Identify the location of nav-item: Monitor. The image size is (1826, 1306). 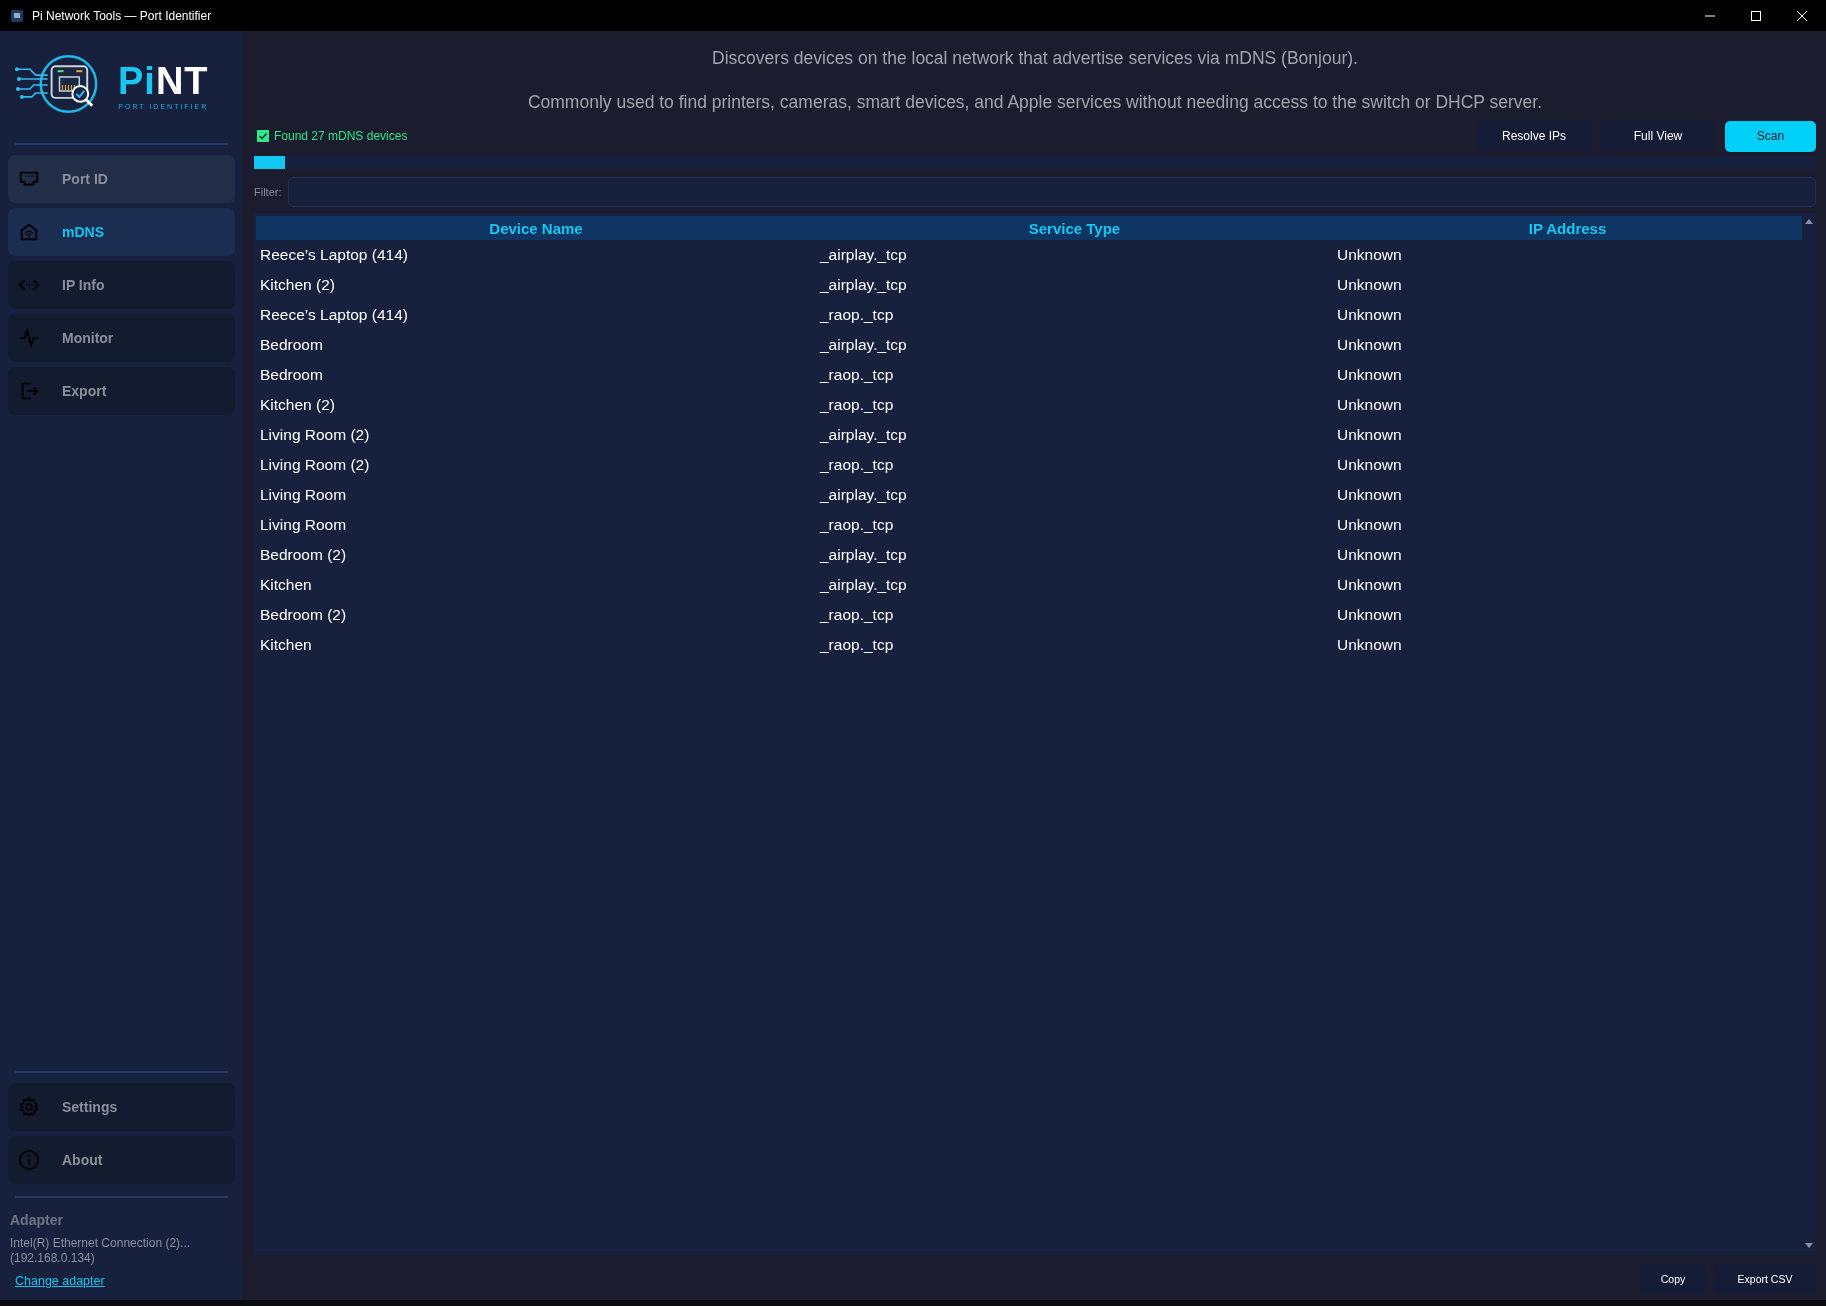
(121, 338).